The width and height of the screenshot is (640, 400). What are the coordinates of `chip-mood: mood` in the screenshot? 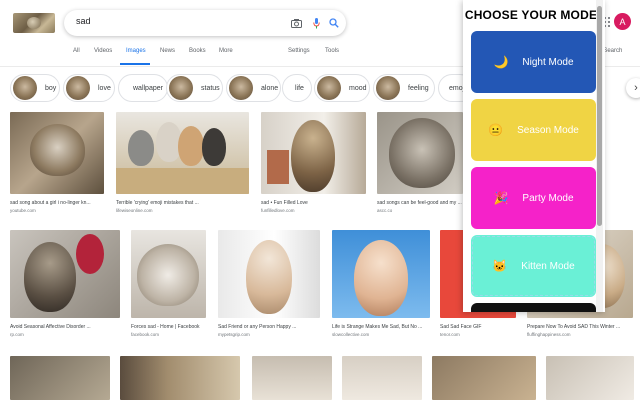 It's located at (342, 88).